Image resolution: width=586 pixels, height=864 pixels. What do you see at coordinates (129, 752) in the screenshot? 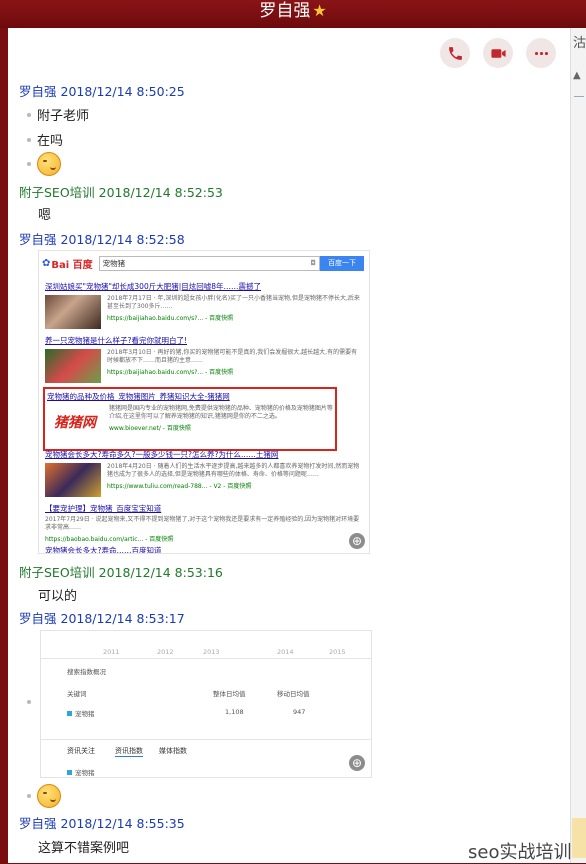
I see `tab-news-index: 资讯指数` at bounding box center [129, 752].